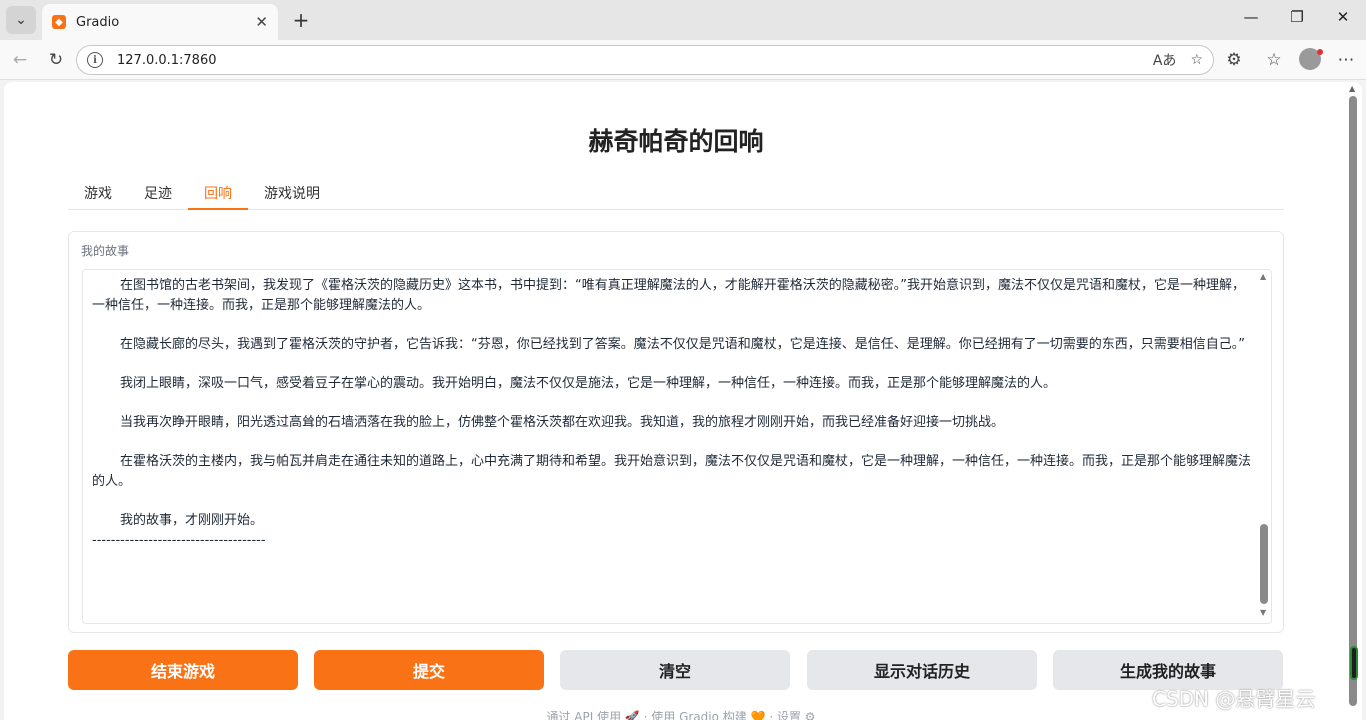 The height and width of the screenshot is (720, 1366). I want to click on profile-notification-dot, so click(1320, 52).